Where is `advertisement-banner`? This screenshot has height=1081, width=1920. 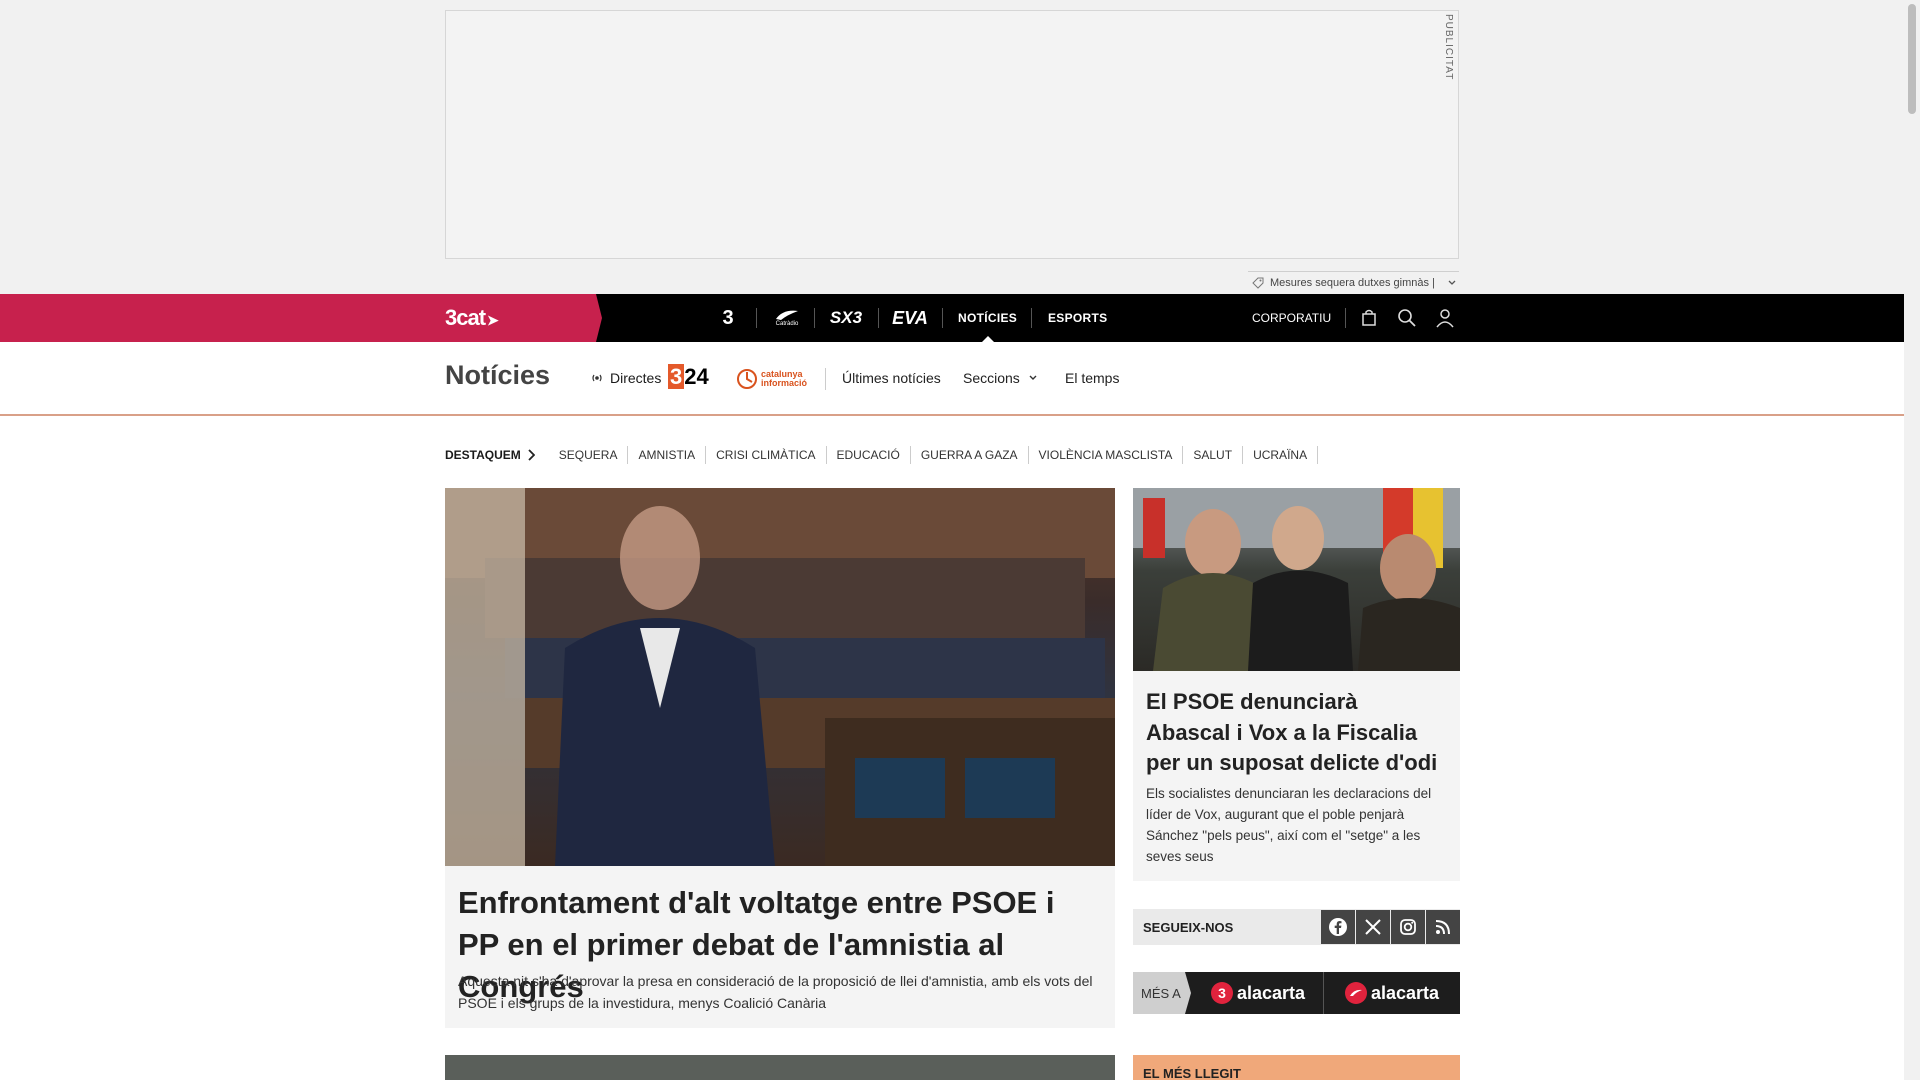 advertisement-banner is located at coordinates (952, 134).